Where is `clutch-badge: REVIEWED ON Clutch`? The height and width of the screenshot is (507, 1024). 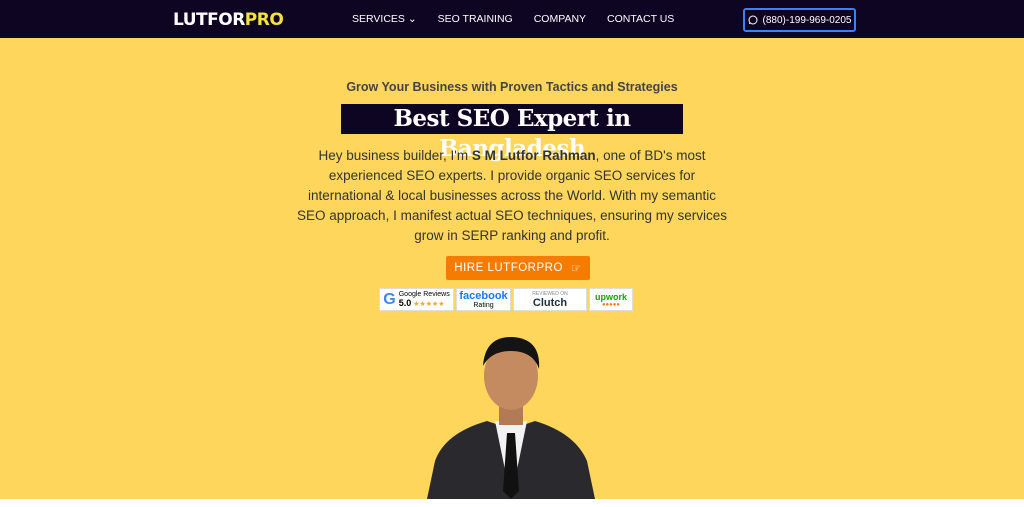 clutch-badge: REVIEWED ON Clutch is located at coordinates (550, 299).